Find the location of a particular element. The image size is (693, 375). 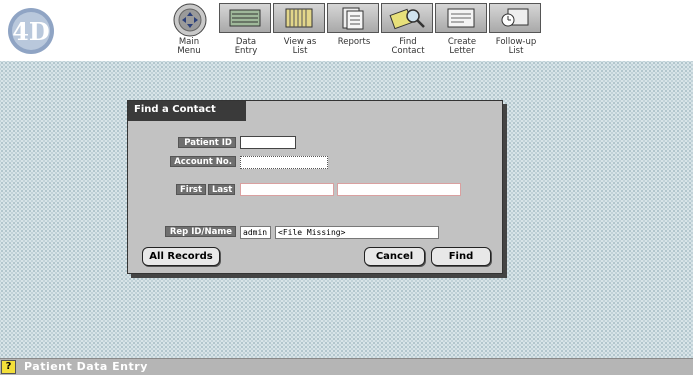

rep-name-field: <File Missing> is located at coordinates (357, 232).